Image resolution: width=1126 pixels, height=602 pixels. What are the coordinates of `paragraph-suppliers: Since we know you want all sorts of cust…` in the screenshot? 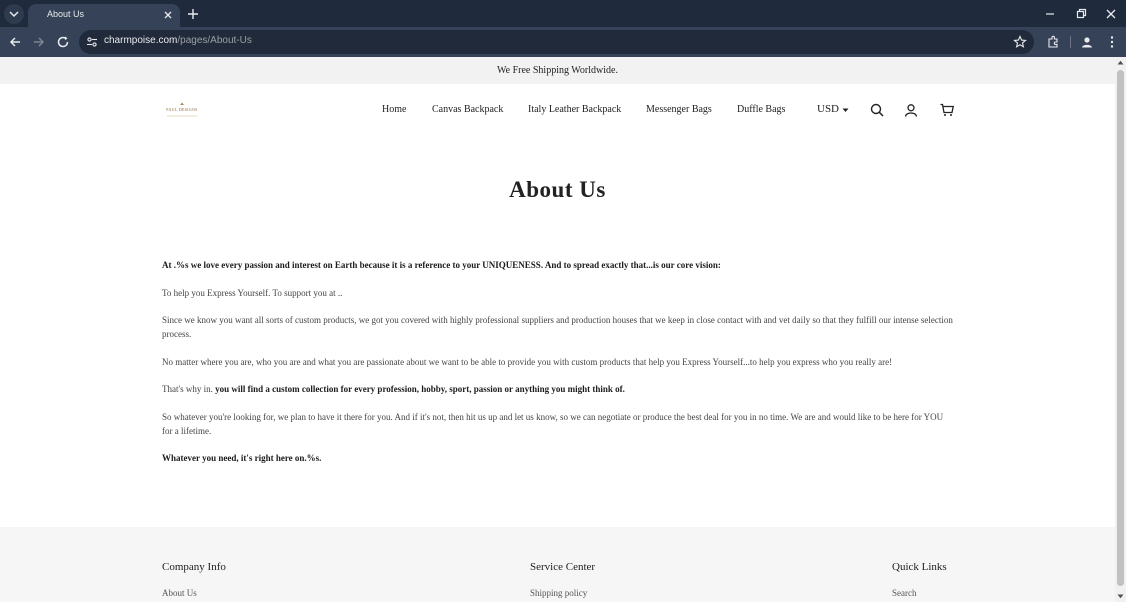 It's located at (557, 327).